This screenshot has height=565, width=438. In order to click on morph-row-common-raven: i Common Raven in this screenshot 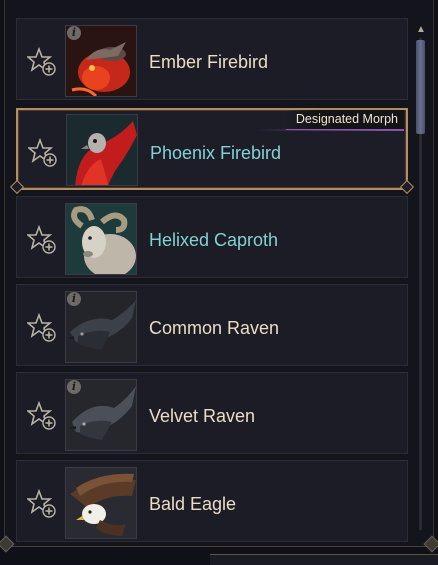, I will do `click(212, 325)`.